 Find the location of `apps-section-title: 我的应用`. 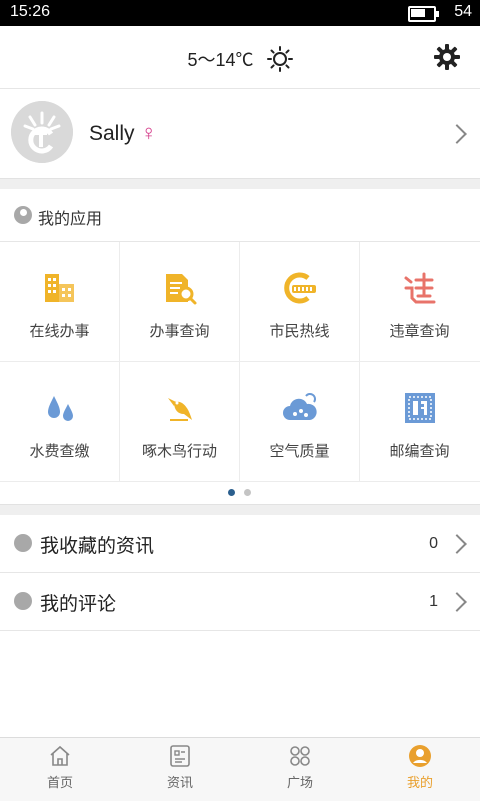

apps-section-title: 我的应用 is located at coordinates (70, 218).